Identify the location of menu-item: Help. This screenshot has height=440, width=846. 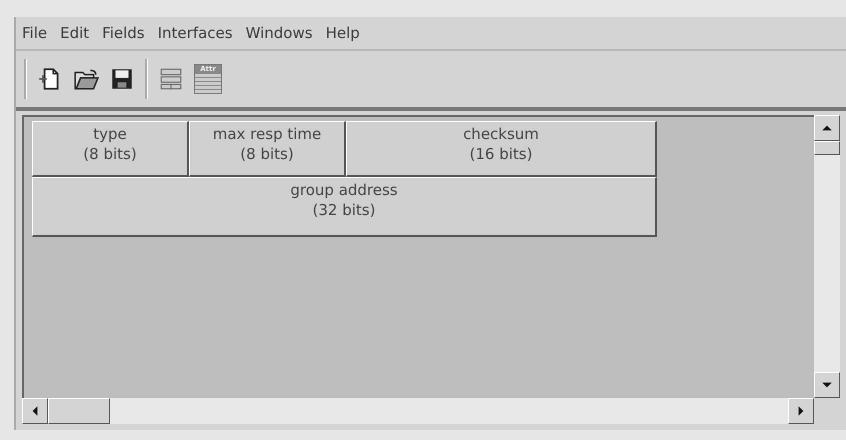
(343, 33).